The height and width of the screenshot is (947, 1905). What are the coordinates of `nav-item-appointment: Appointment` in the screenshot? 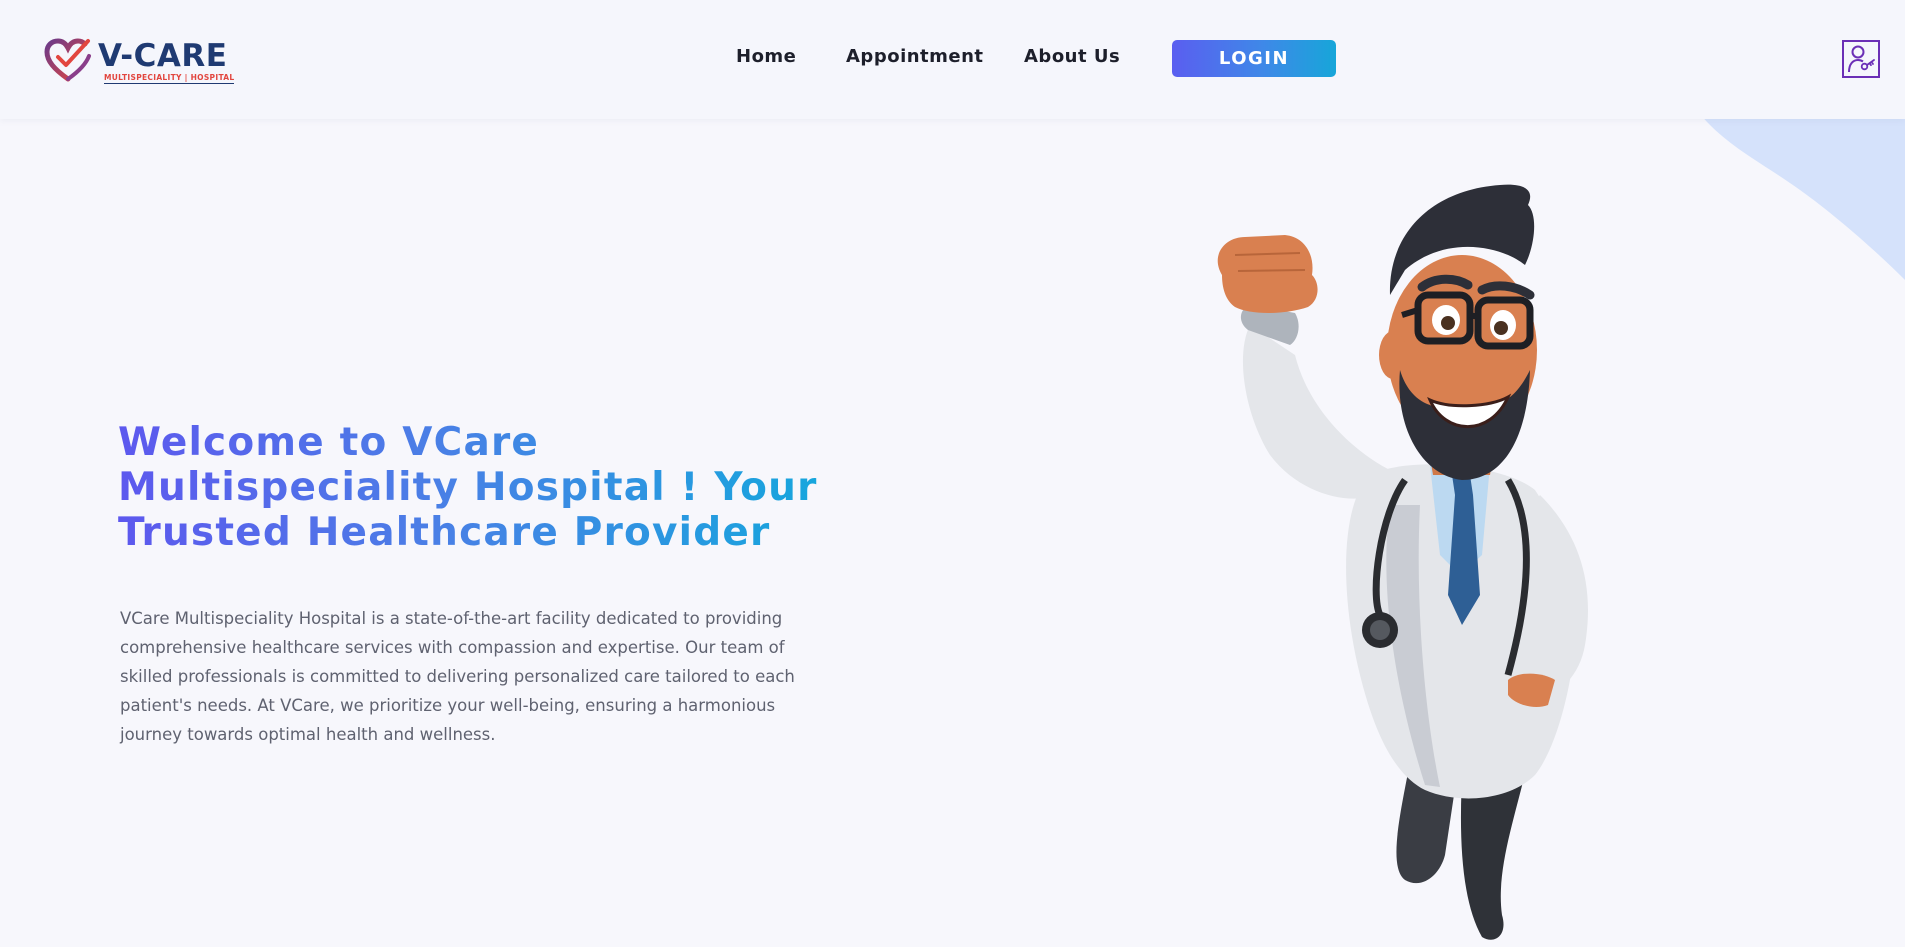 It's located at (915, 56).